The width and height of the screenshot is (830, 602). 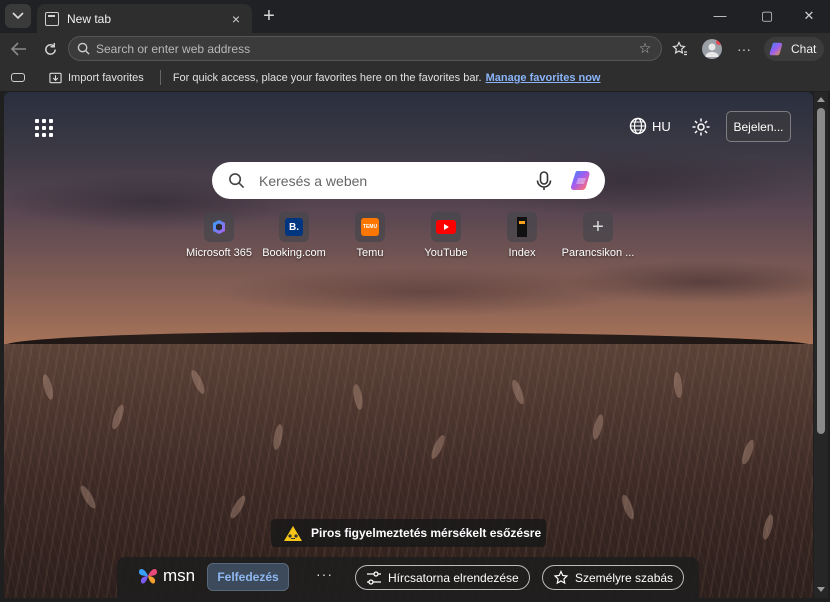 I want to click on feed-layout-button: Hírcsatorna elrendezése, so click(x=442, y=577).